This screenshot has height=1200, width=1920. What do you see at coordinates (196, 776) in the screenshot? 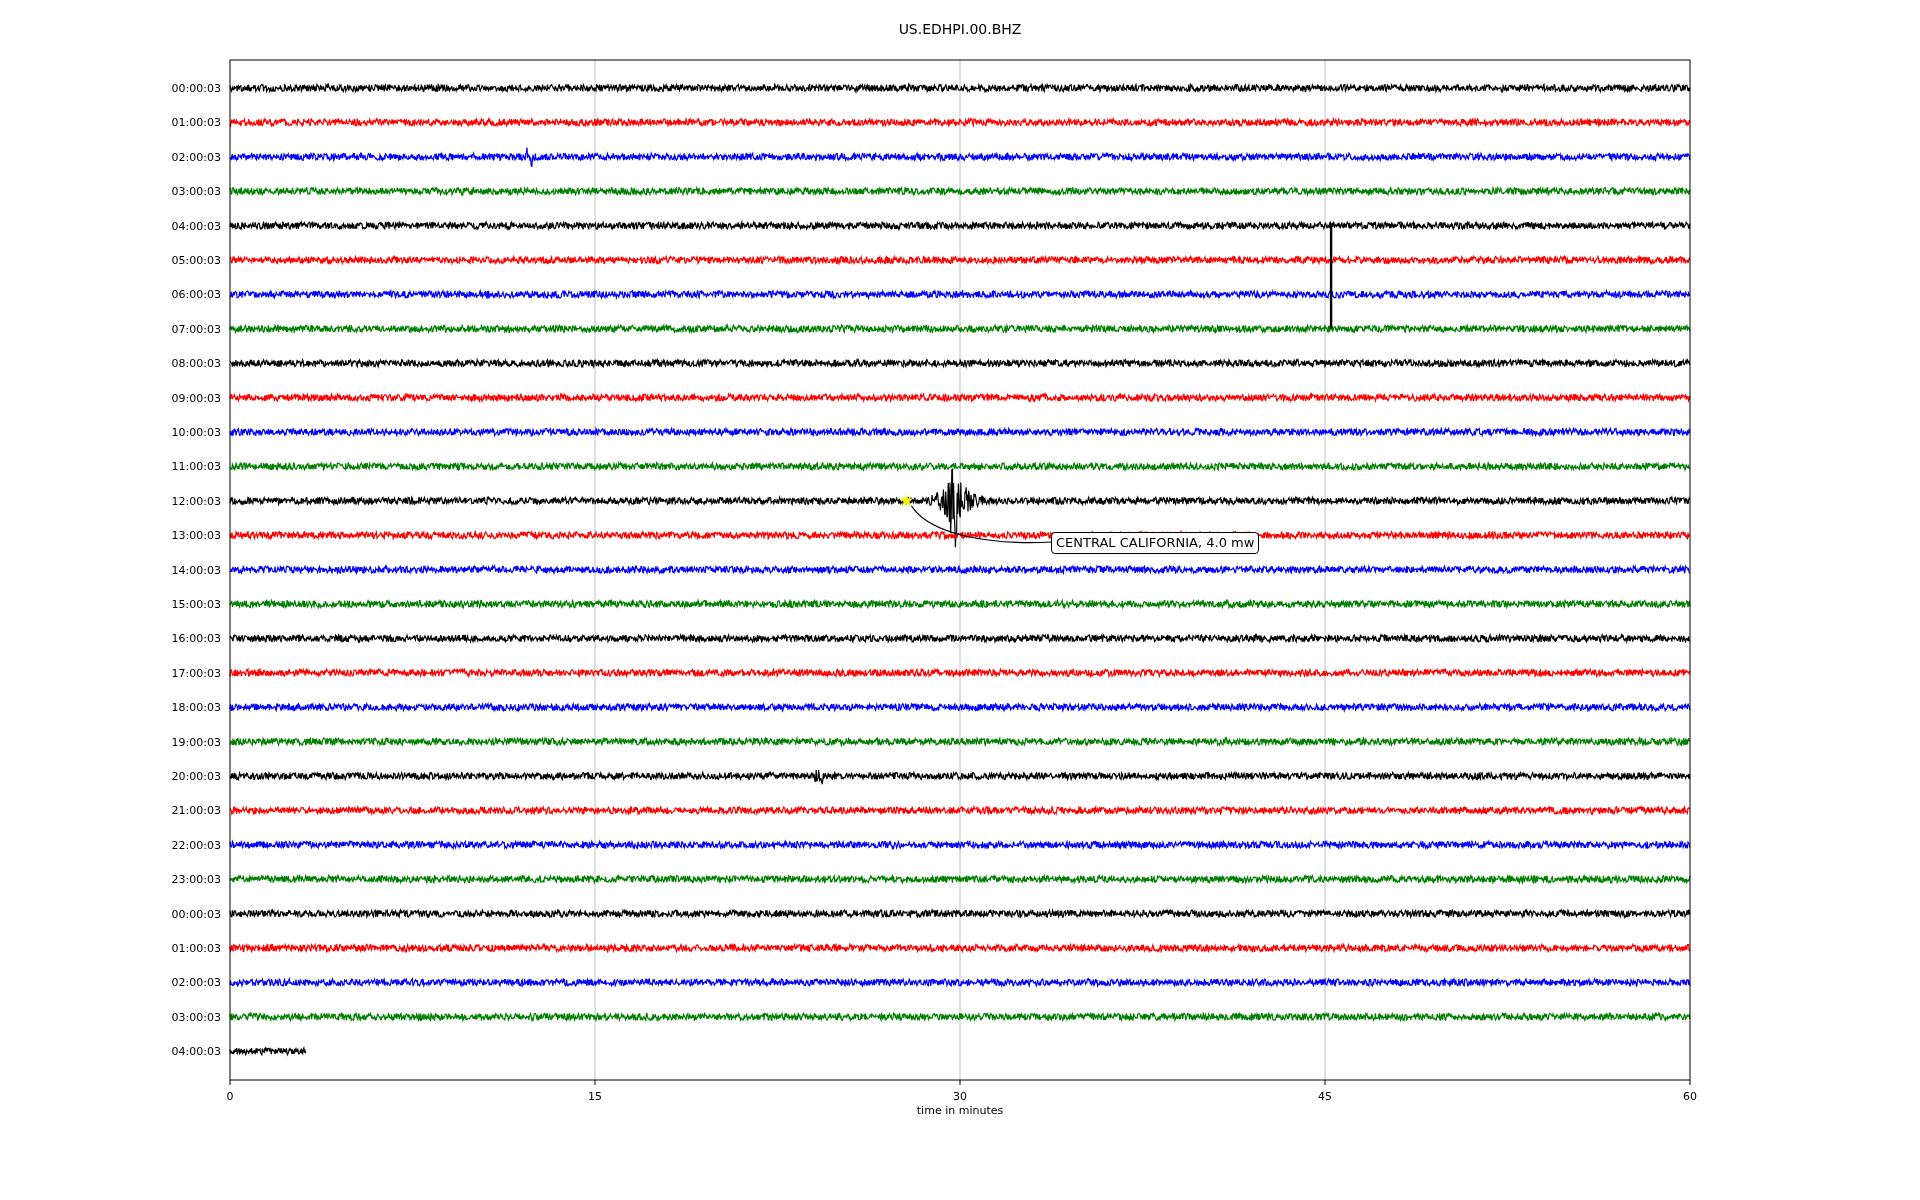
I see `time-label: 20:00:03` at bounding box center [196, 776].